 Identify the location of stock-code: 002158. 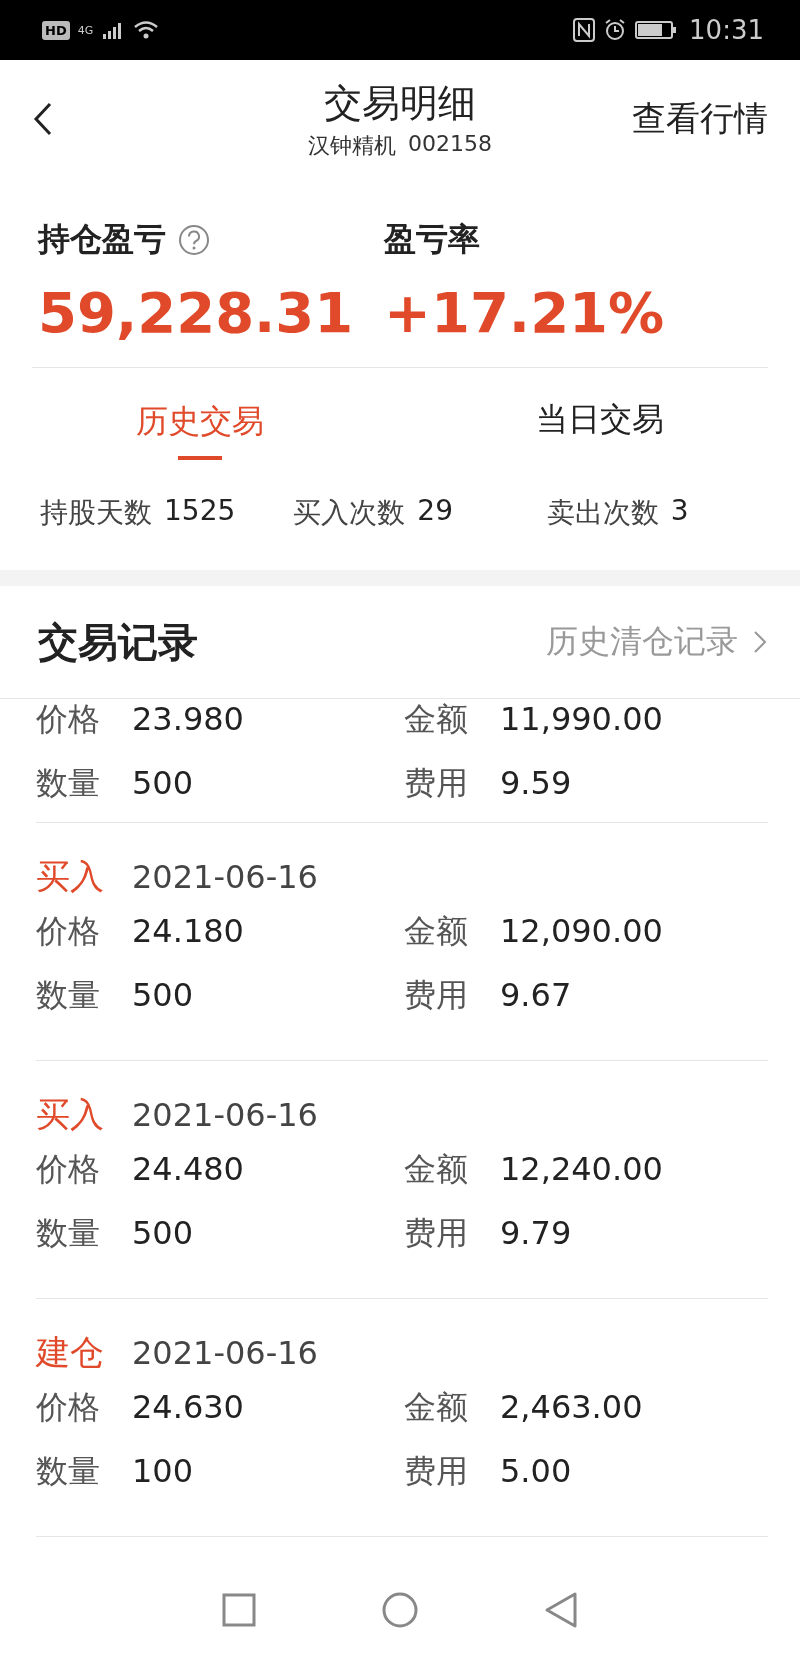
(450, 144).